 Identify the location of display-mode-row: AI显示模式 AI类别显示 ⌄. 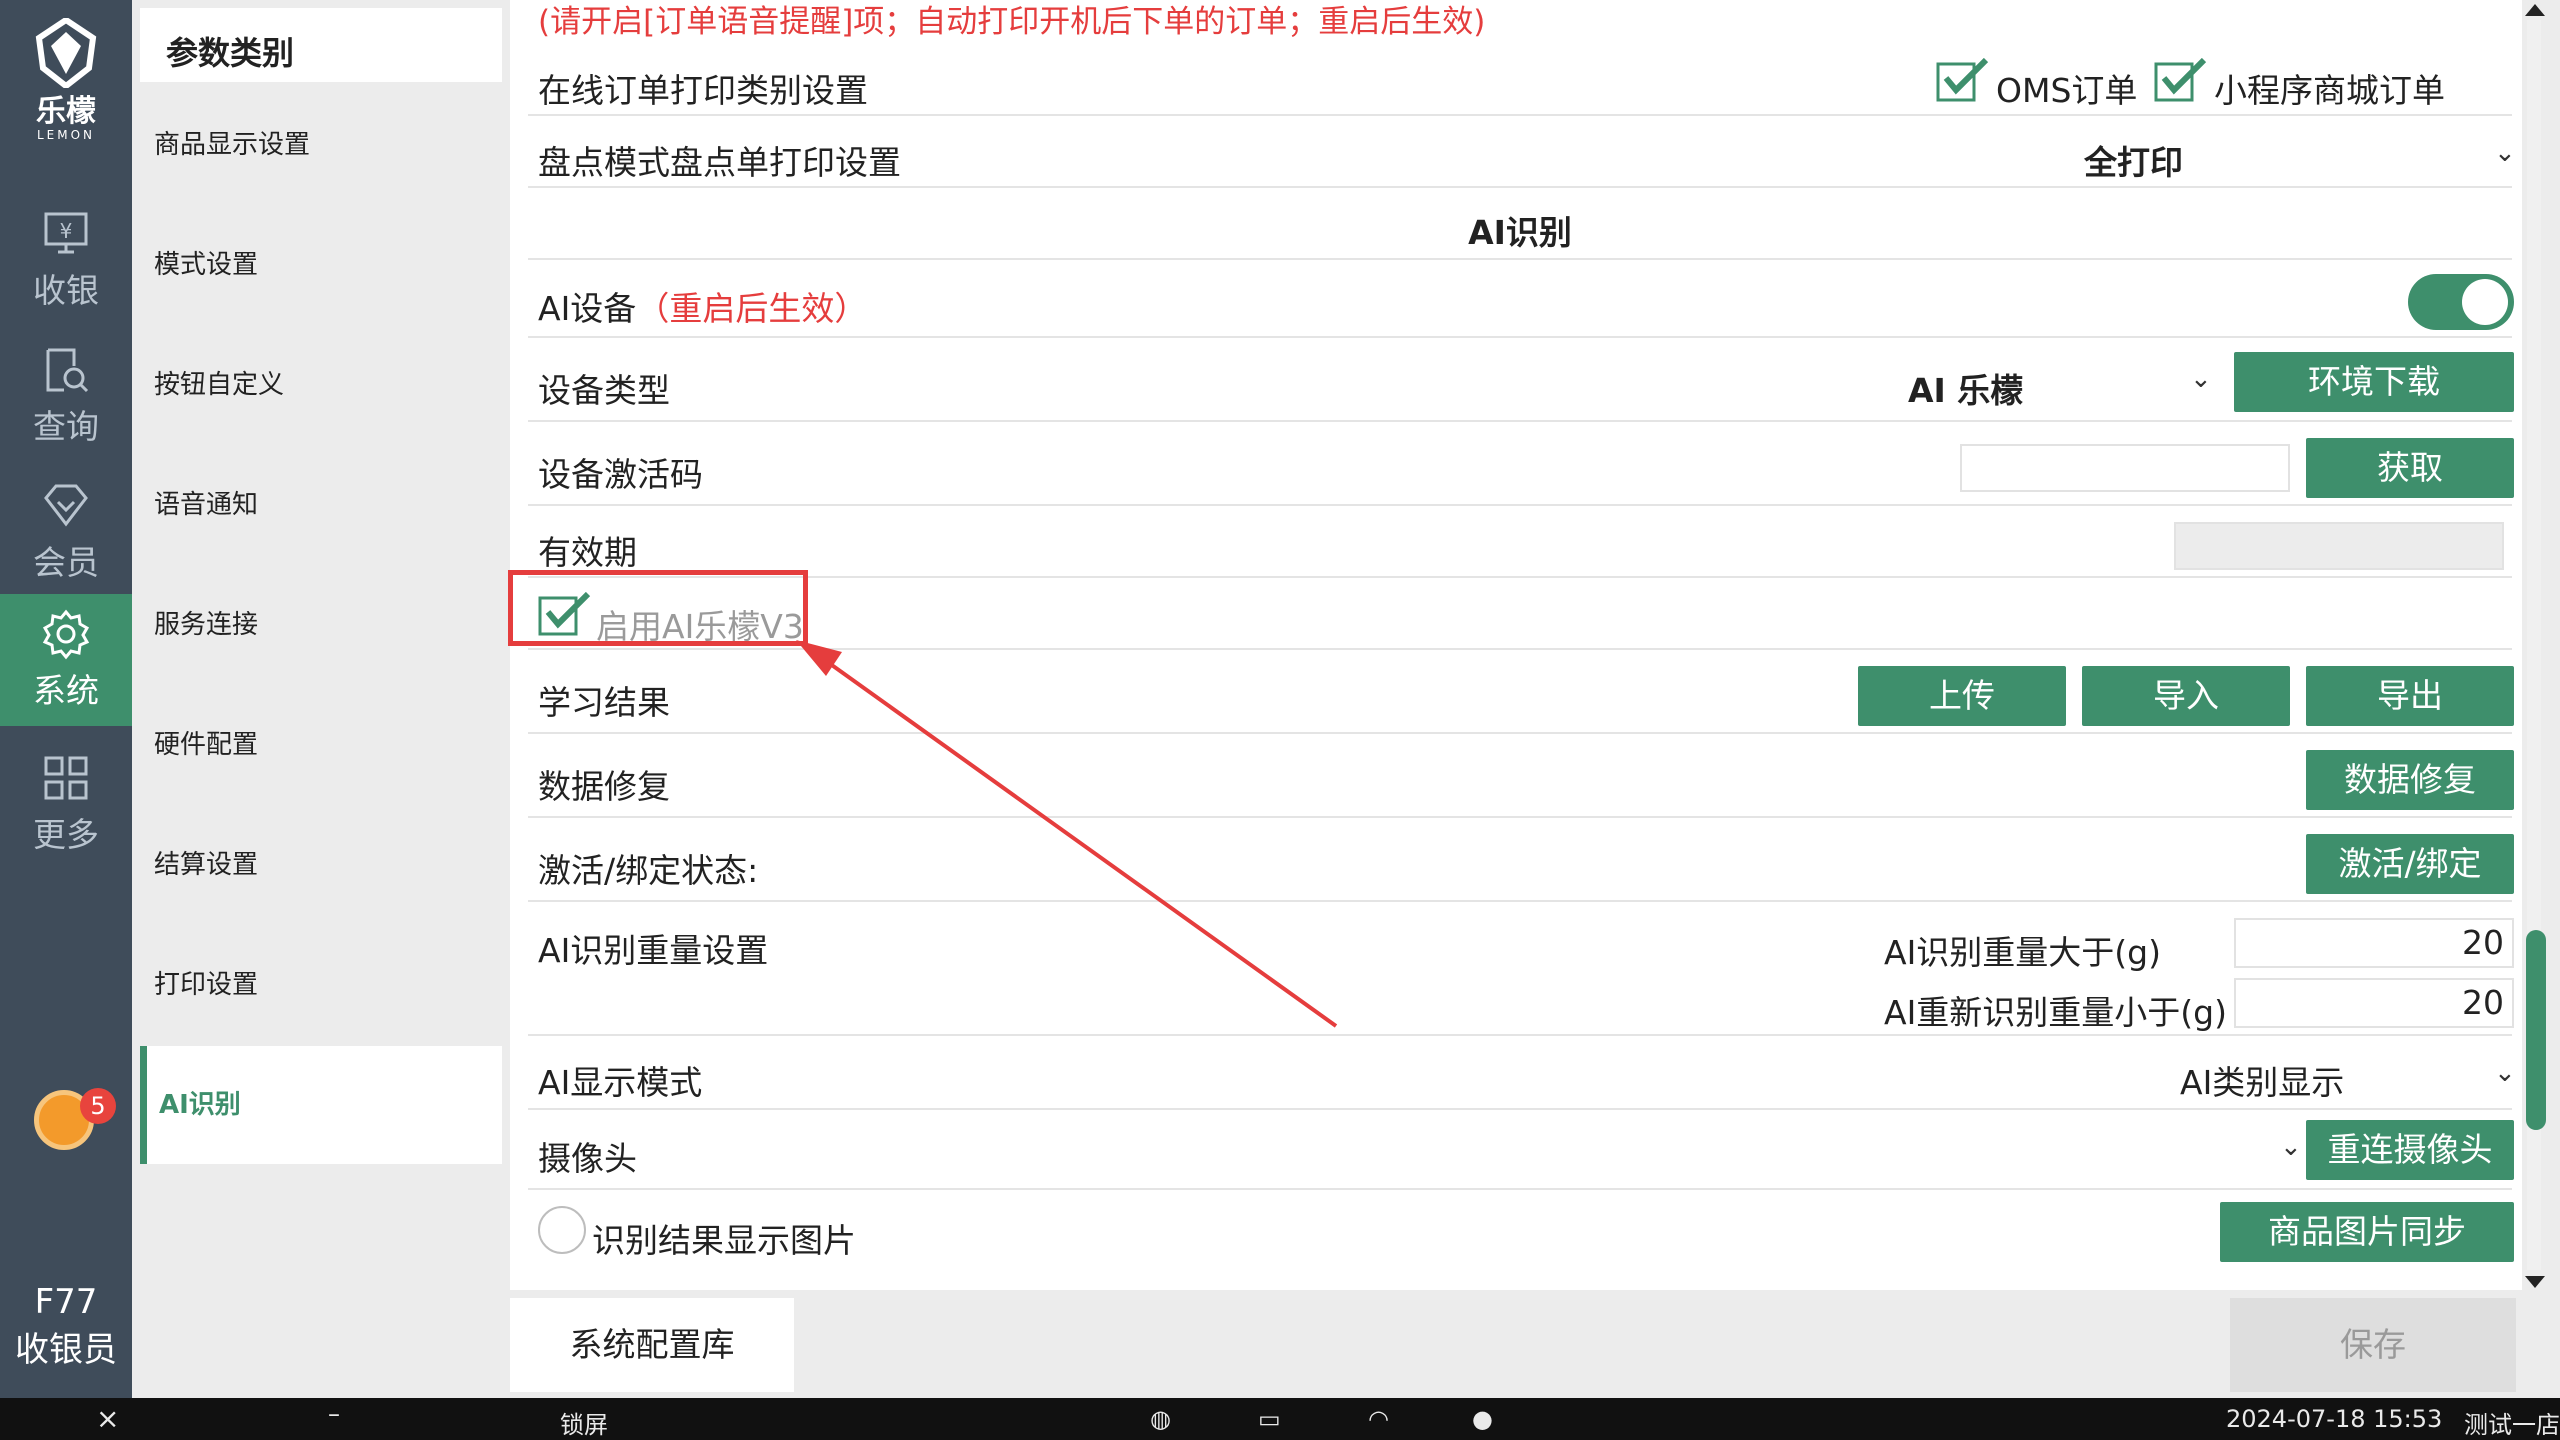
(1522, 1073).